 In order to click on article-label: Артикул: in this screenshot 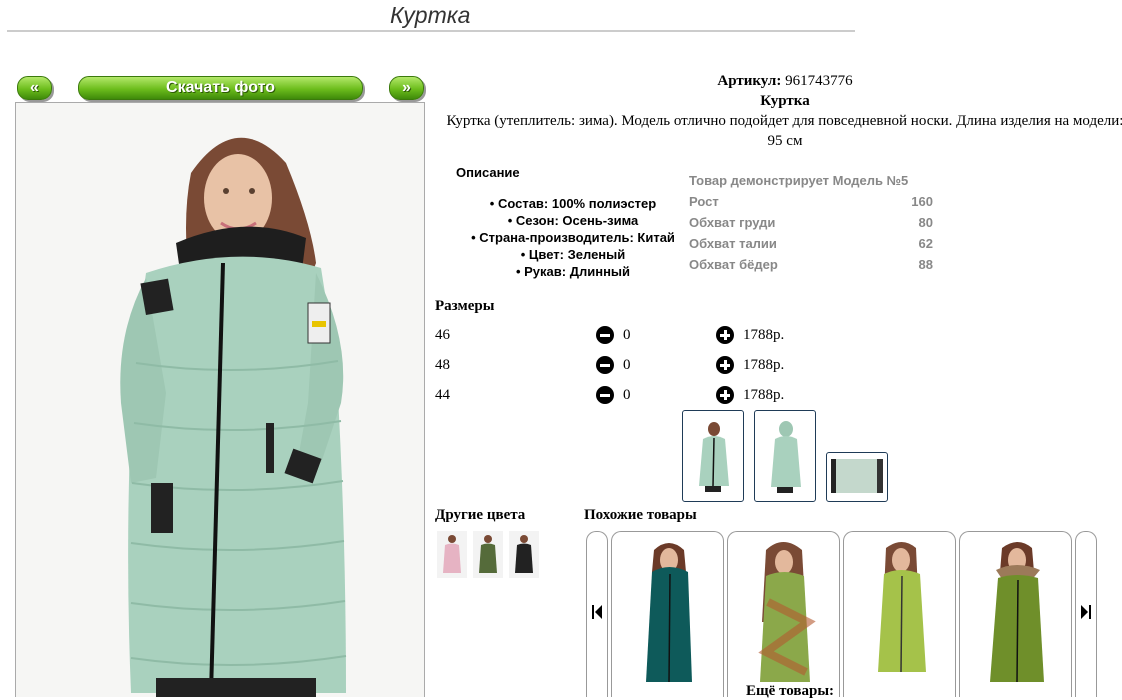, I will do `click(749, 81)`.